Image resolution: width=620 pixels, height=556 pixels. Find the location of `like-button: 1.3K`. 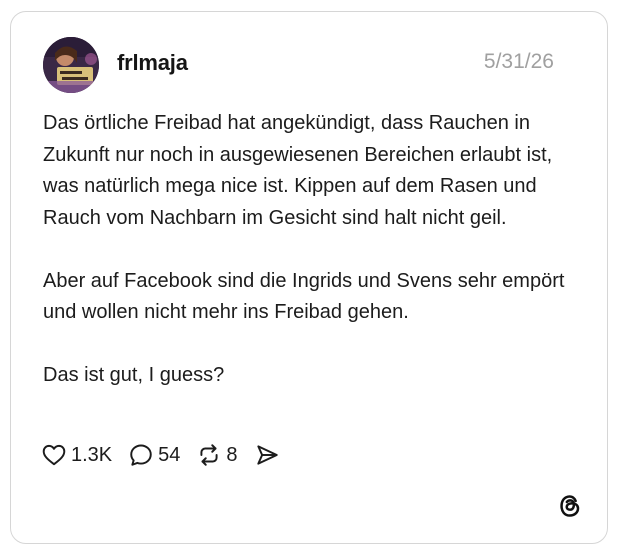

like-button: 1.3K is located at coordinates (76, 455).